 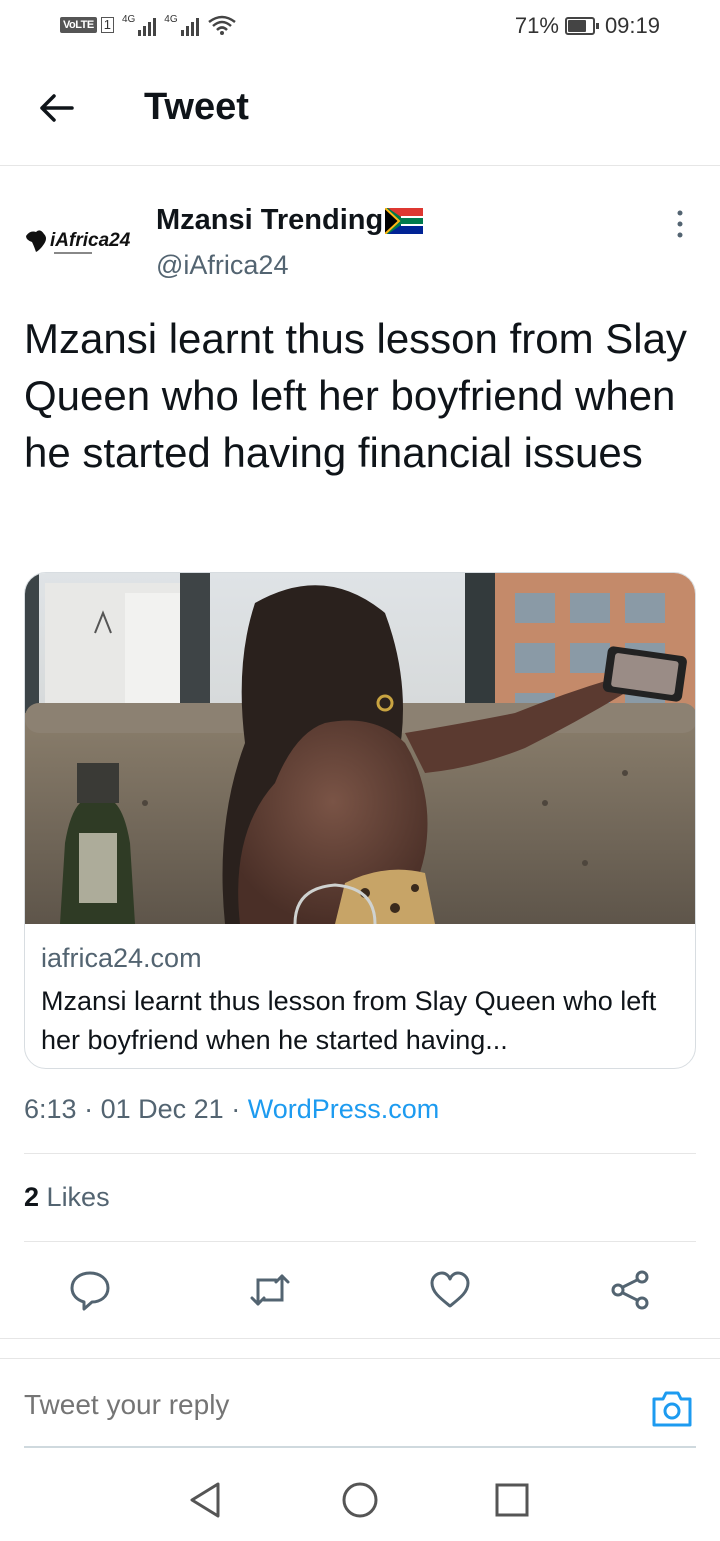 I want to click on battery-fill, so click(x=577, y=26).